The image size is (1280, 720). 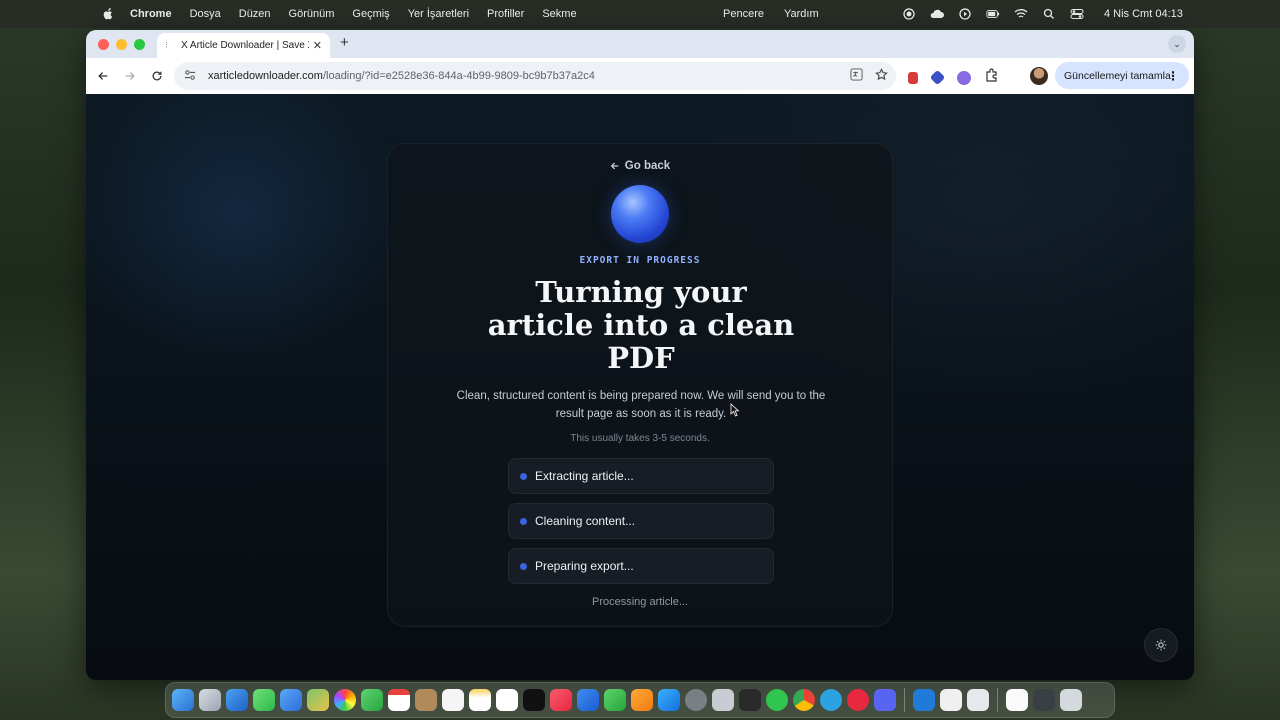 I want to click on youtube-music-icon, so click(x=858, y=700).